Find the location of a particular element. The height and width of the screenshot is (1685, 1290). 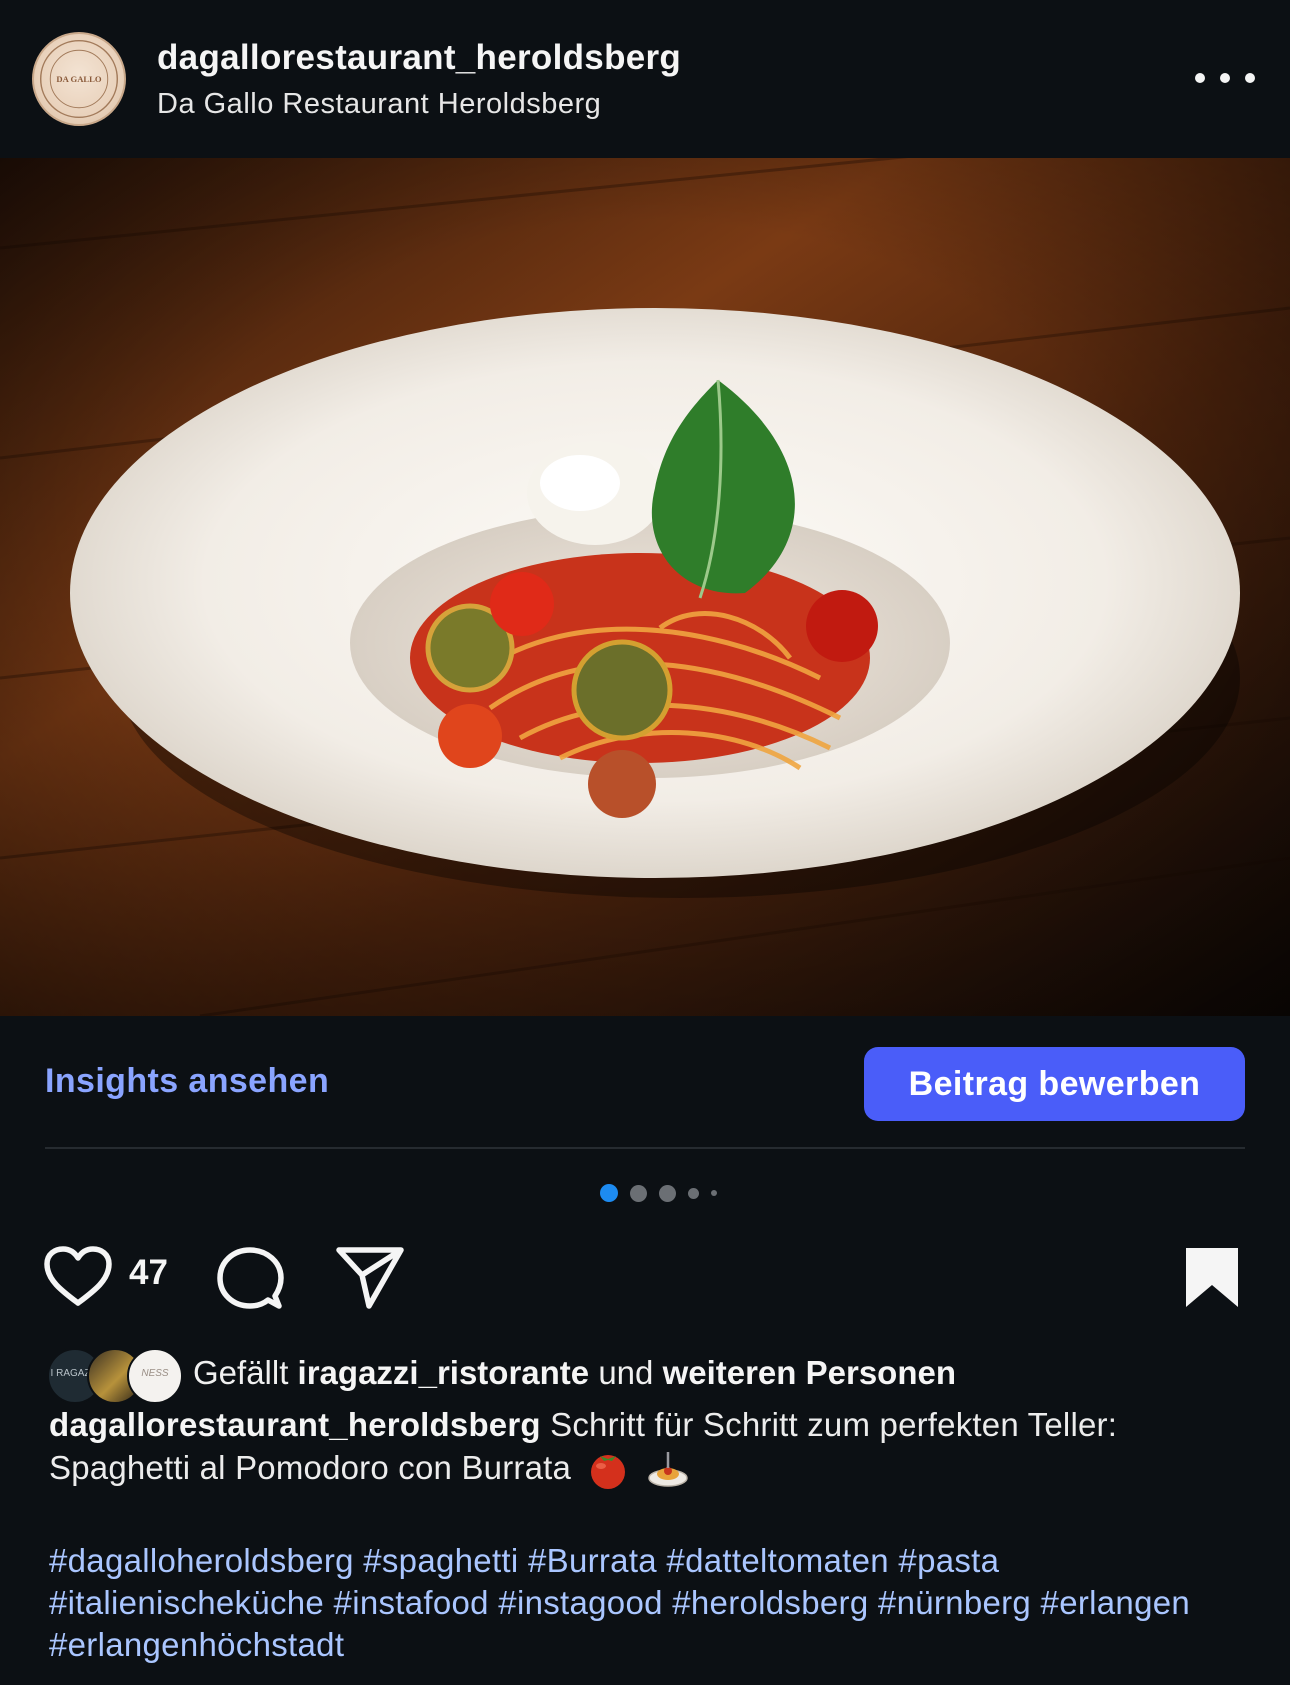

tomato-emoji is located at coordinates (608, 1472).